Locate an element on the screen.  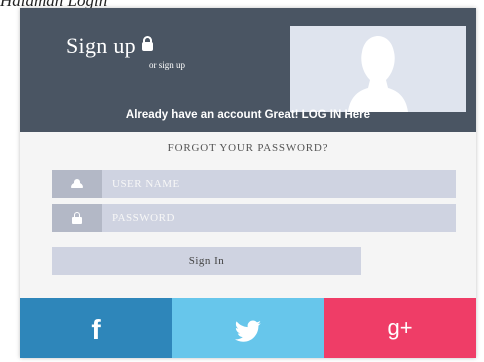
sign-in-button: Sign In is located at coordinates (206, 261).